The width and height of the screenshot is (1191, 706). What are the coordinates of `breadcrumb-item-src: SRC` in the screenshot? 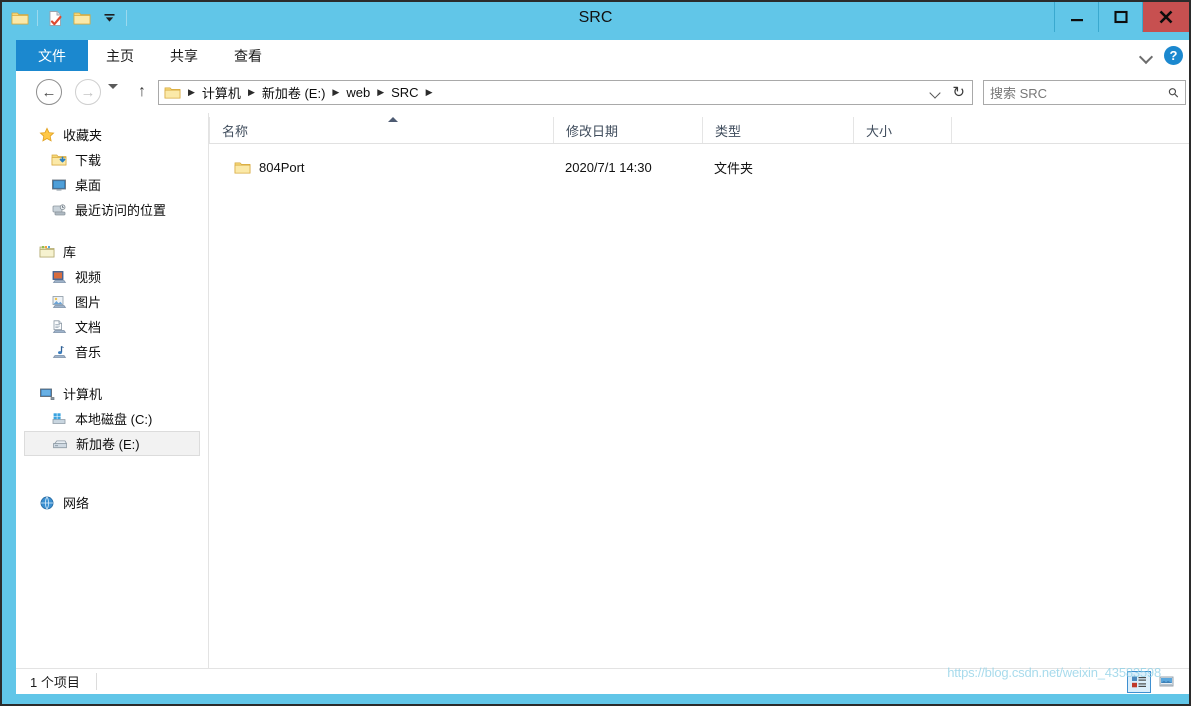 It's located at (404, 92).